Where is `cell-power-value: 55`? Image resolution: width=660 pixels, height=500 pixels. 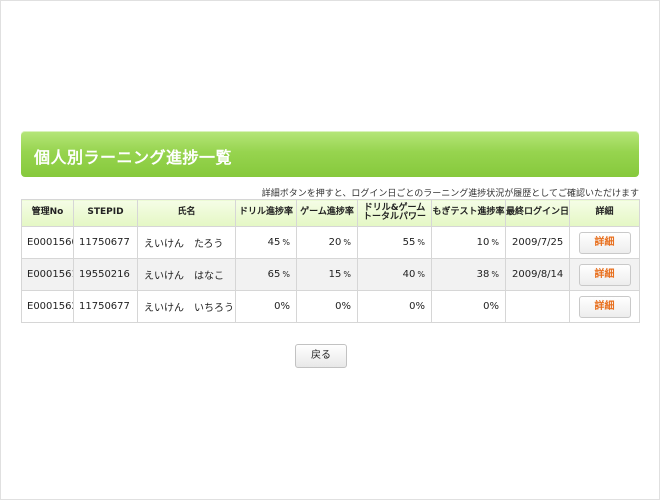 cell-power-value: 55 is located at coordinates (409, 242).